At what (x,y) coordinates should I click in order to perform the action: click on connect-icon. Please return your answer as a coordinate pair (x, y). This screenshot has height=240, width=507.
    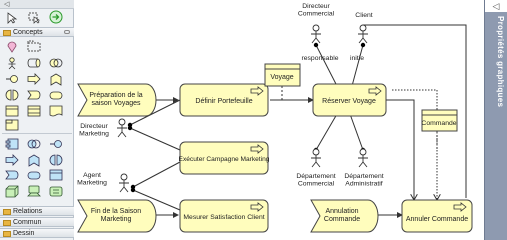
    Looking at the image, I should click on (56, 17).